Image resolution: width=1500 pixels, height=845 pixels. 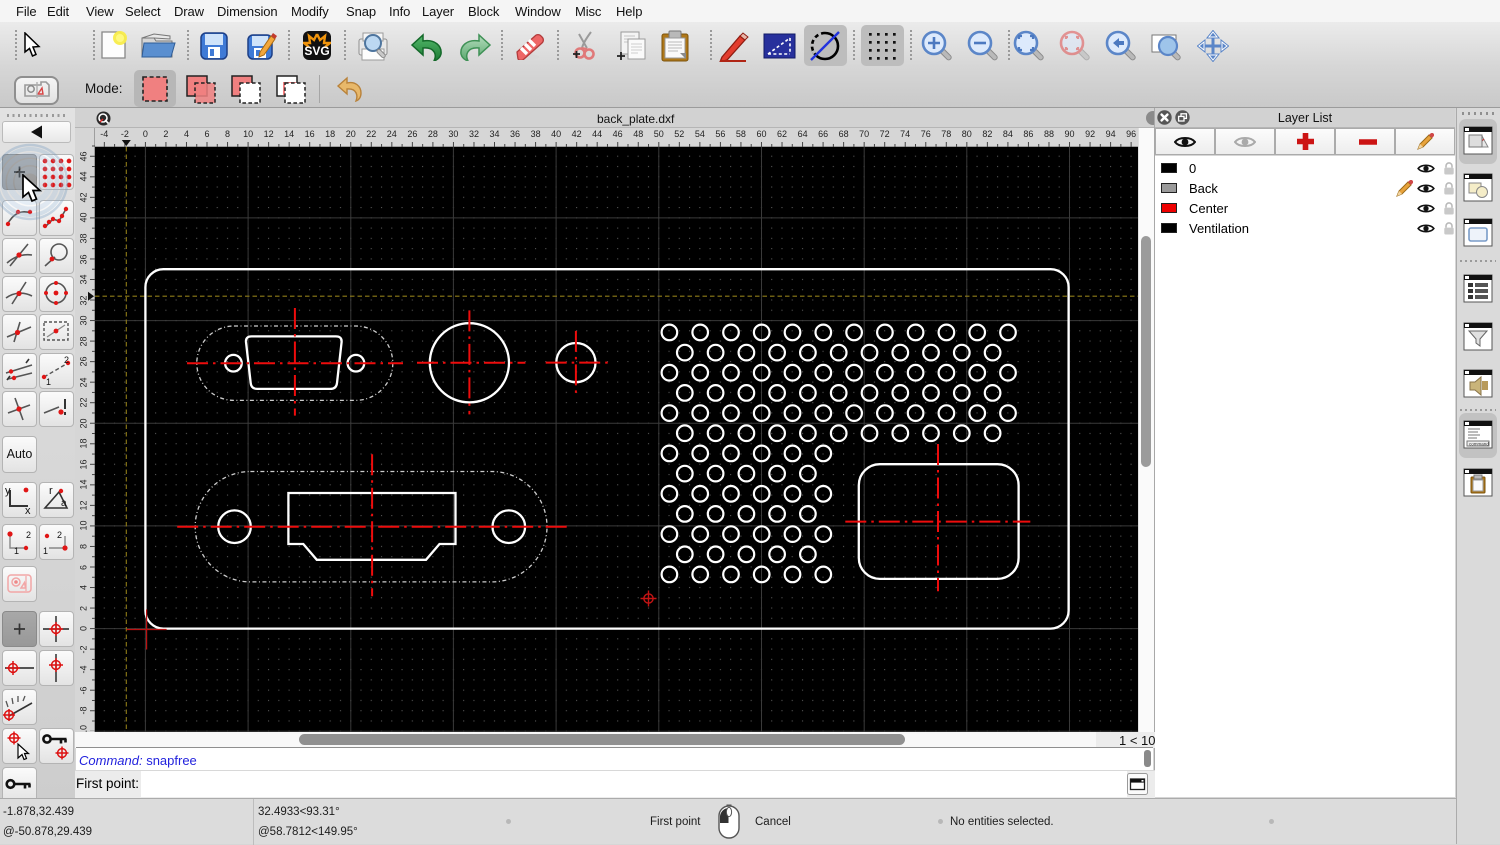 What do you see at coordinates (1479, 444) in the screenshot?
I see `svg-text: command` at bounding box center [1479, 444].